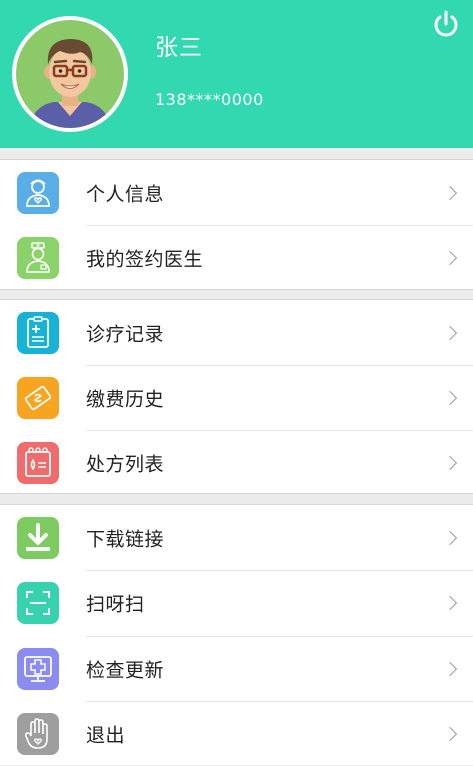 This screenshot has height=766, width=473. Describe the element at coordinates (236, 192) in the screenshot. I see `menu-item-personal-info: 个人信息` at that location.